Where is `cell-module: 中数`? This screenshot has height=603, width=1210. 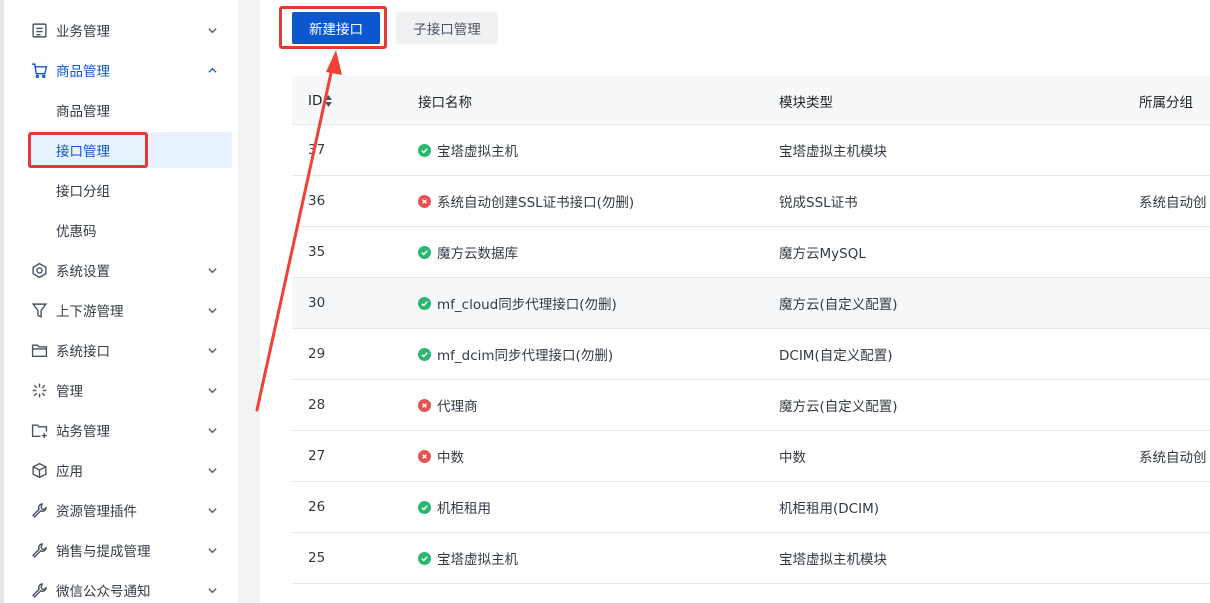 cell-module: 中数 is located at coordinates (792, 458).